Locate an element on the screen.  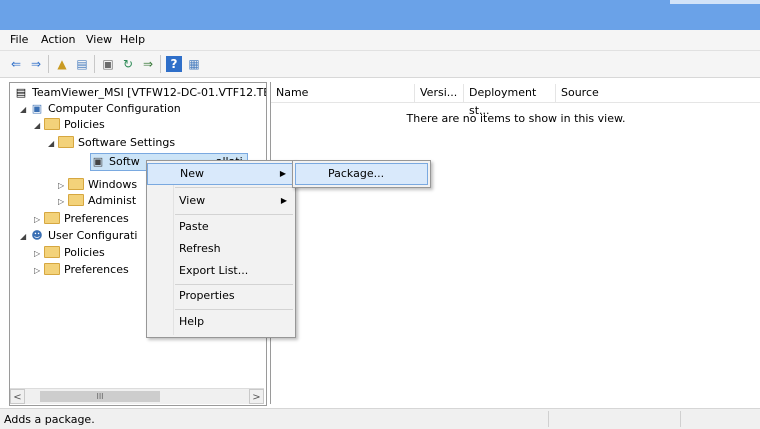
menu-item-refresh: Refresh is located at coordinates (221, 249).